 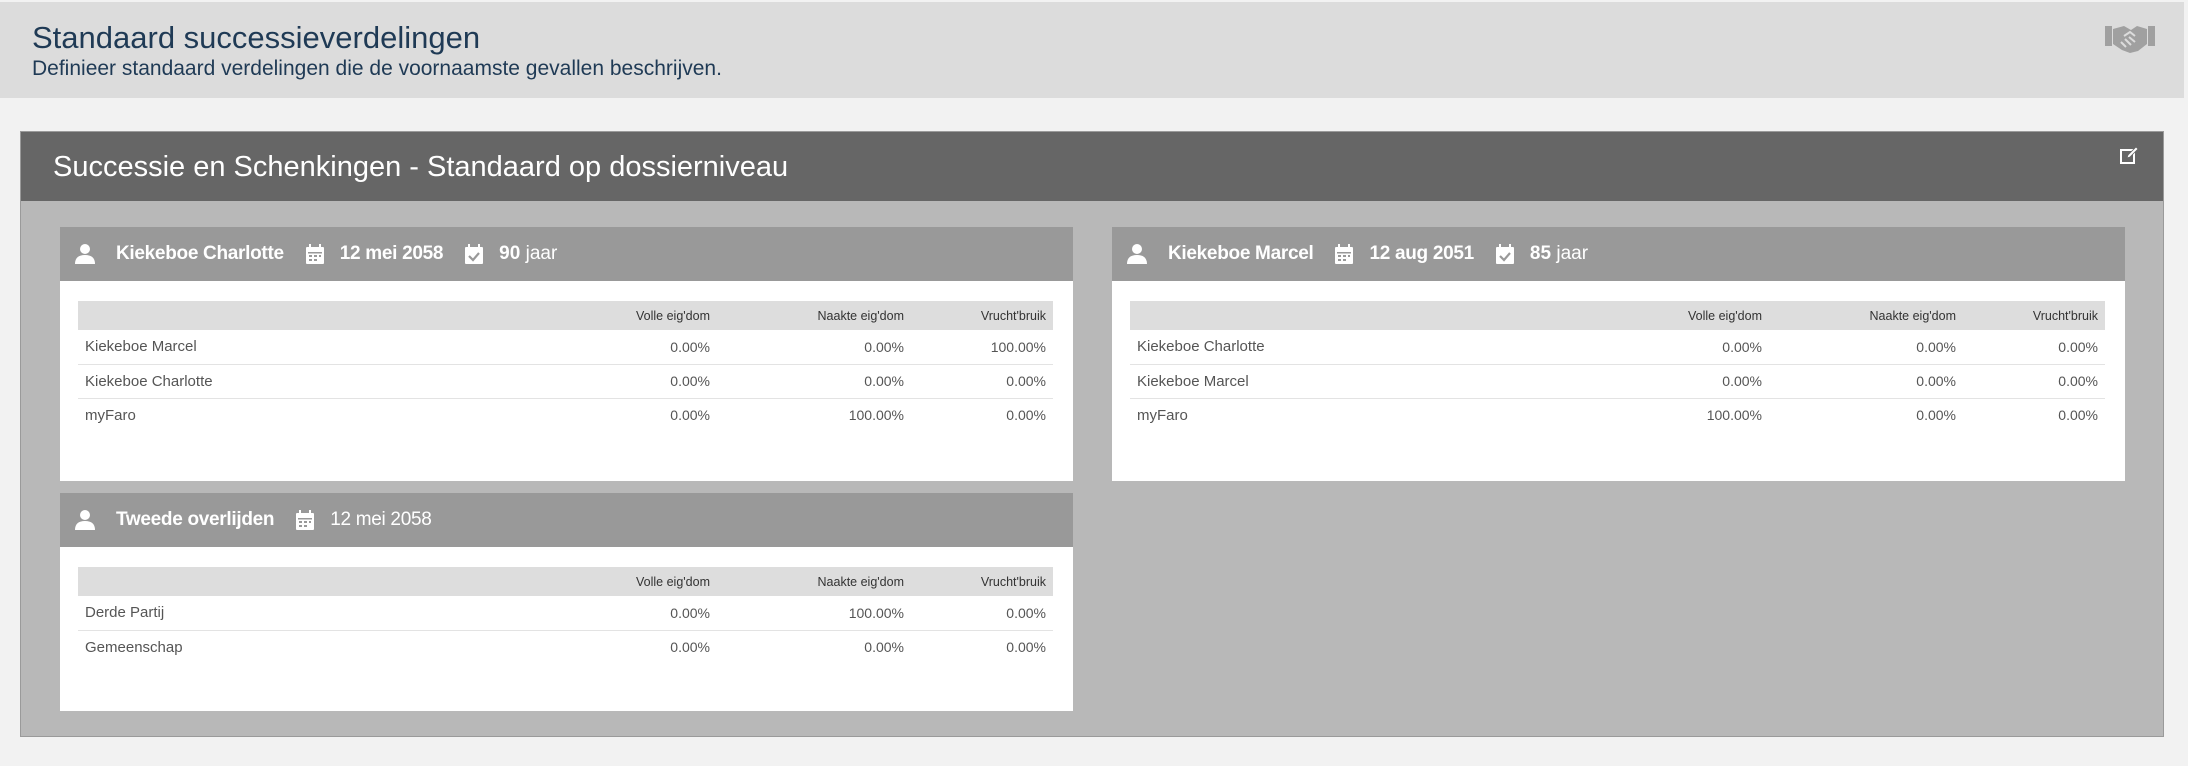 I want to click on table-row: Derde Partij 0.00% 100.00% 0.00%, so click(x=565, y=613).